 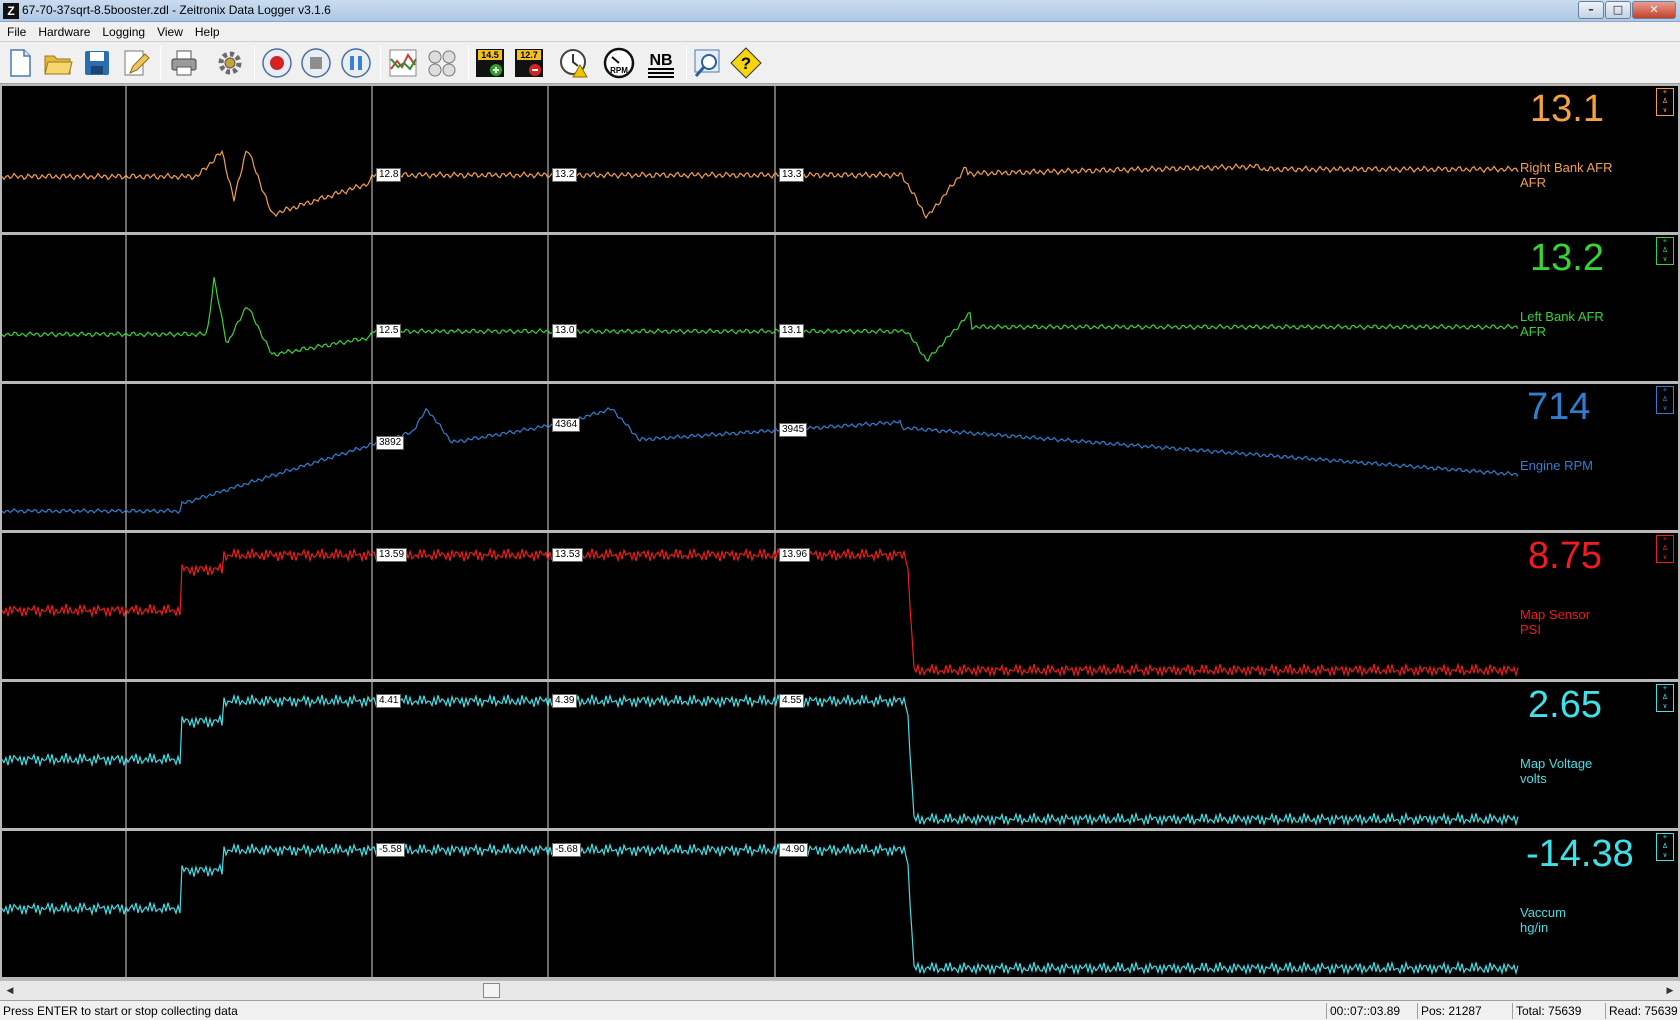 What do you see at coordinates (1565, 705) in the screenshot?
I see `channel-current-value: 2.65` at bounding box center [1565, 705].